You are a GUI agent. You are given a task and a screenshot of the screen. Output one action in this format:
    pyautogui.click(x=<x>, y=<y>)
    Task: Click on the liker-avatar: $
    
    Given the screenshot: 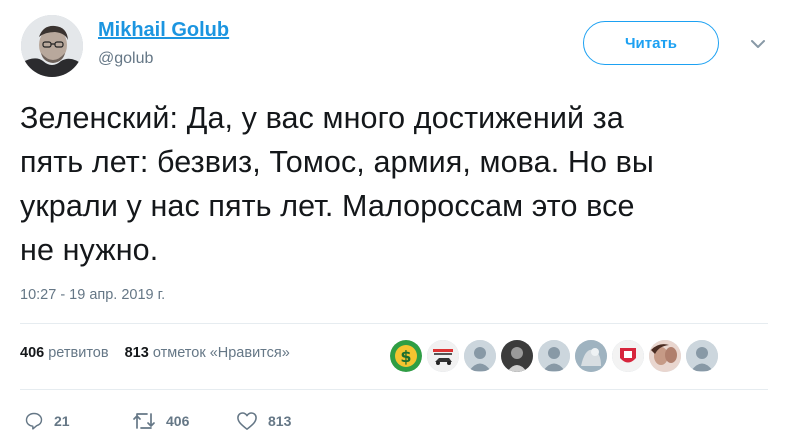 What is the action you would take?
    pyautogui.click(x=406, y=356)
    